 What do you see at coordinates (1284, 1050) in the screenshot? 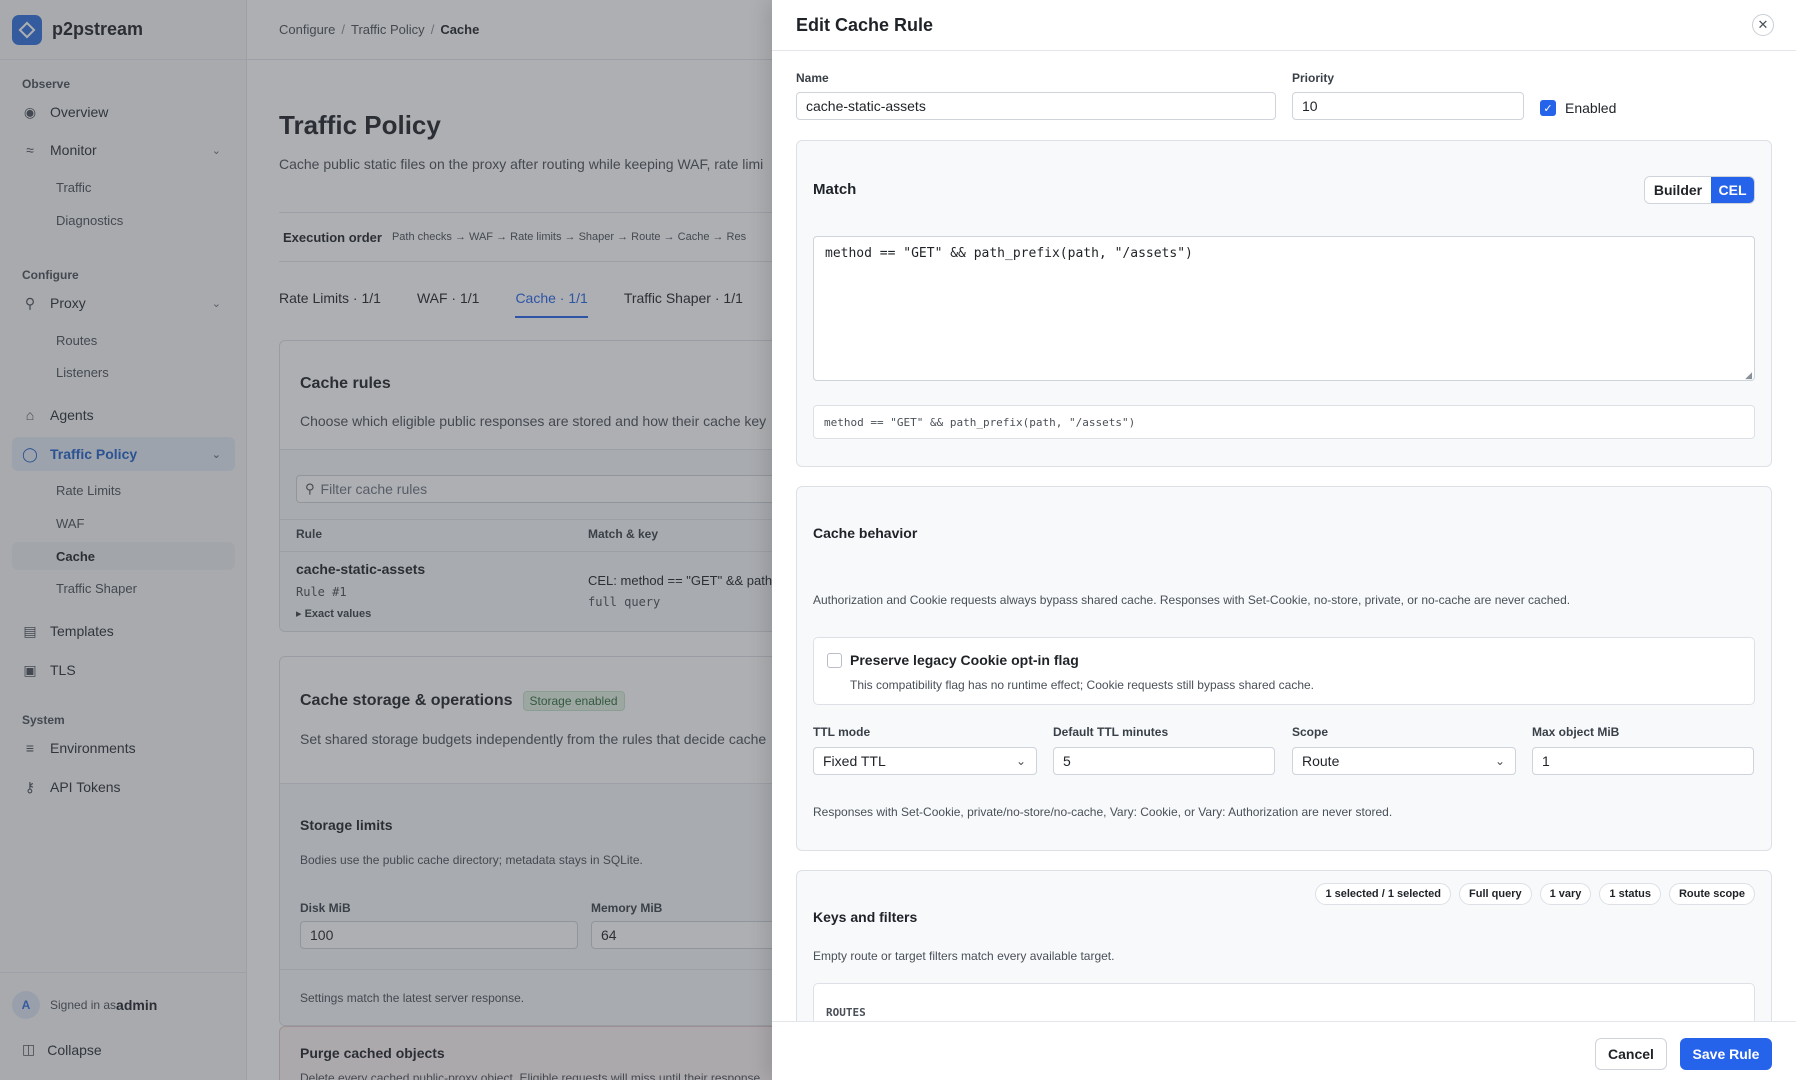
I see `drawer-footer: Cancel Save Rule` at bounding box center [1284, 1050].